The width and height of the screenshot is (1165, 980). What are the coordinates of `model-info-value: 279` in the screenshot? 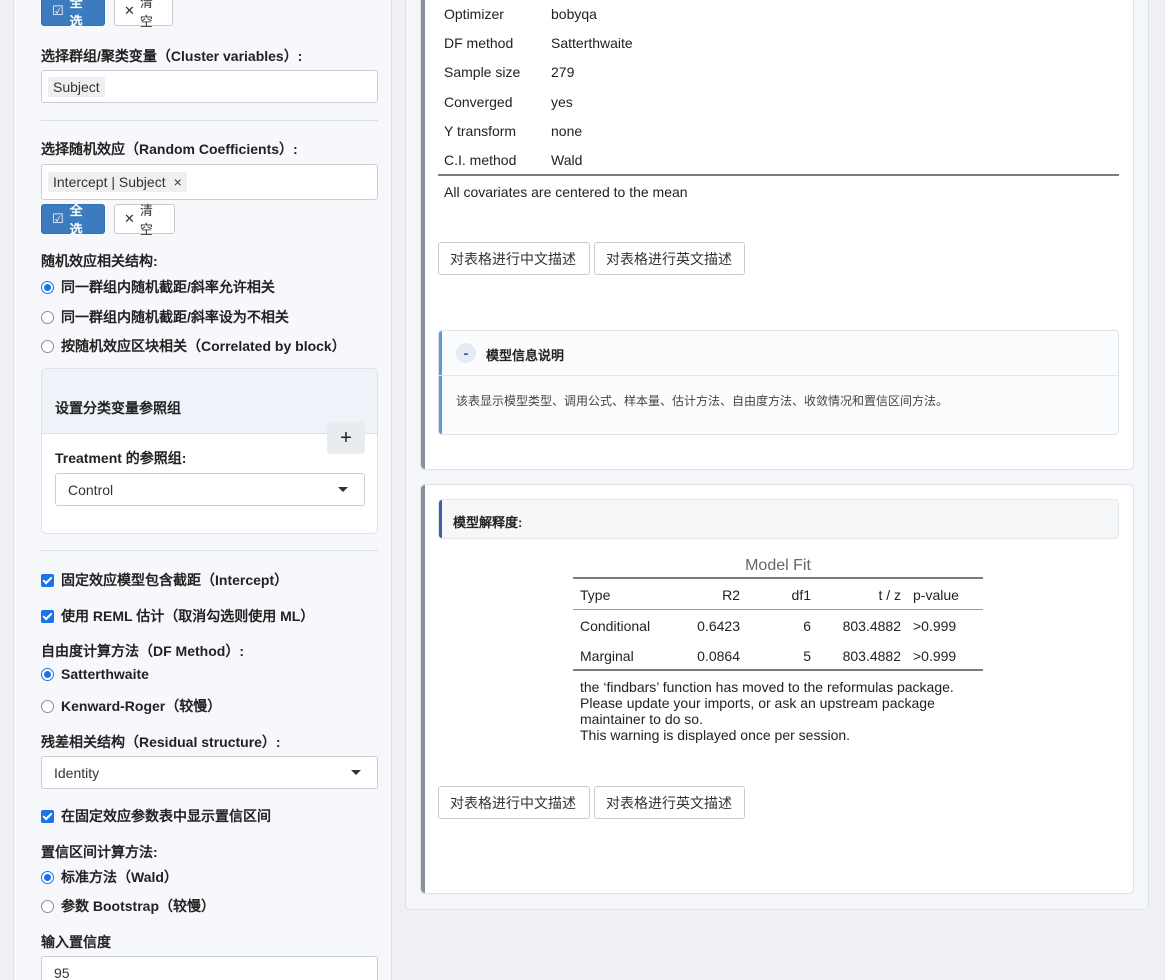 It's located at (563, 72).